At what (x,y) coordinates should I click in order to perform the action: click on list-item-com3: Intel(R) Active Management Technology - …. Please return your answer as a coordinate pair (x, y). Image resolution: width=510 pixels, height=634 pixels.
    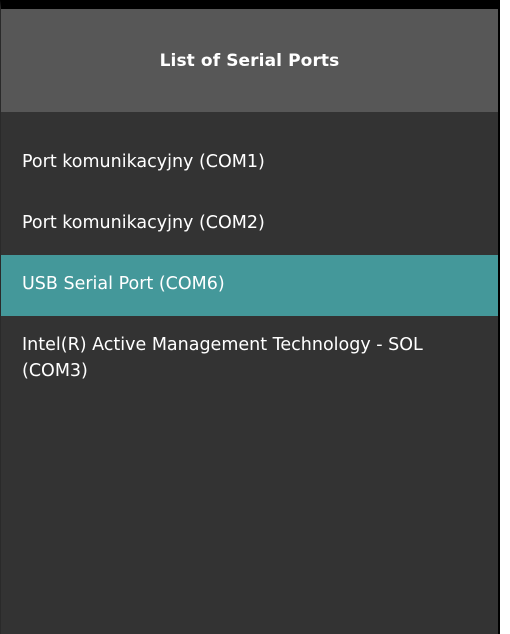
    Looking at the image, I should click on (249, 359).